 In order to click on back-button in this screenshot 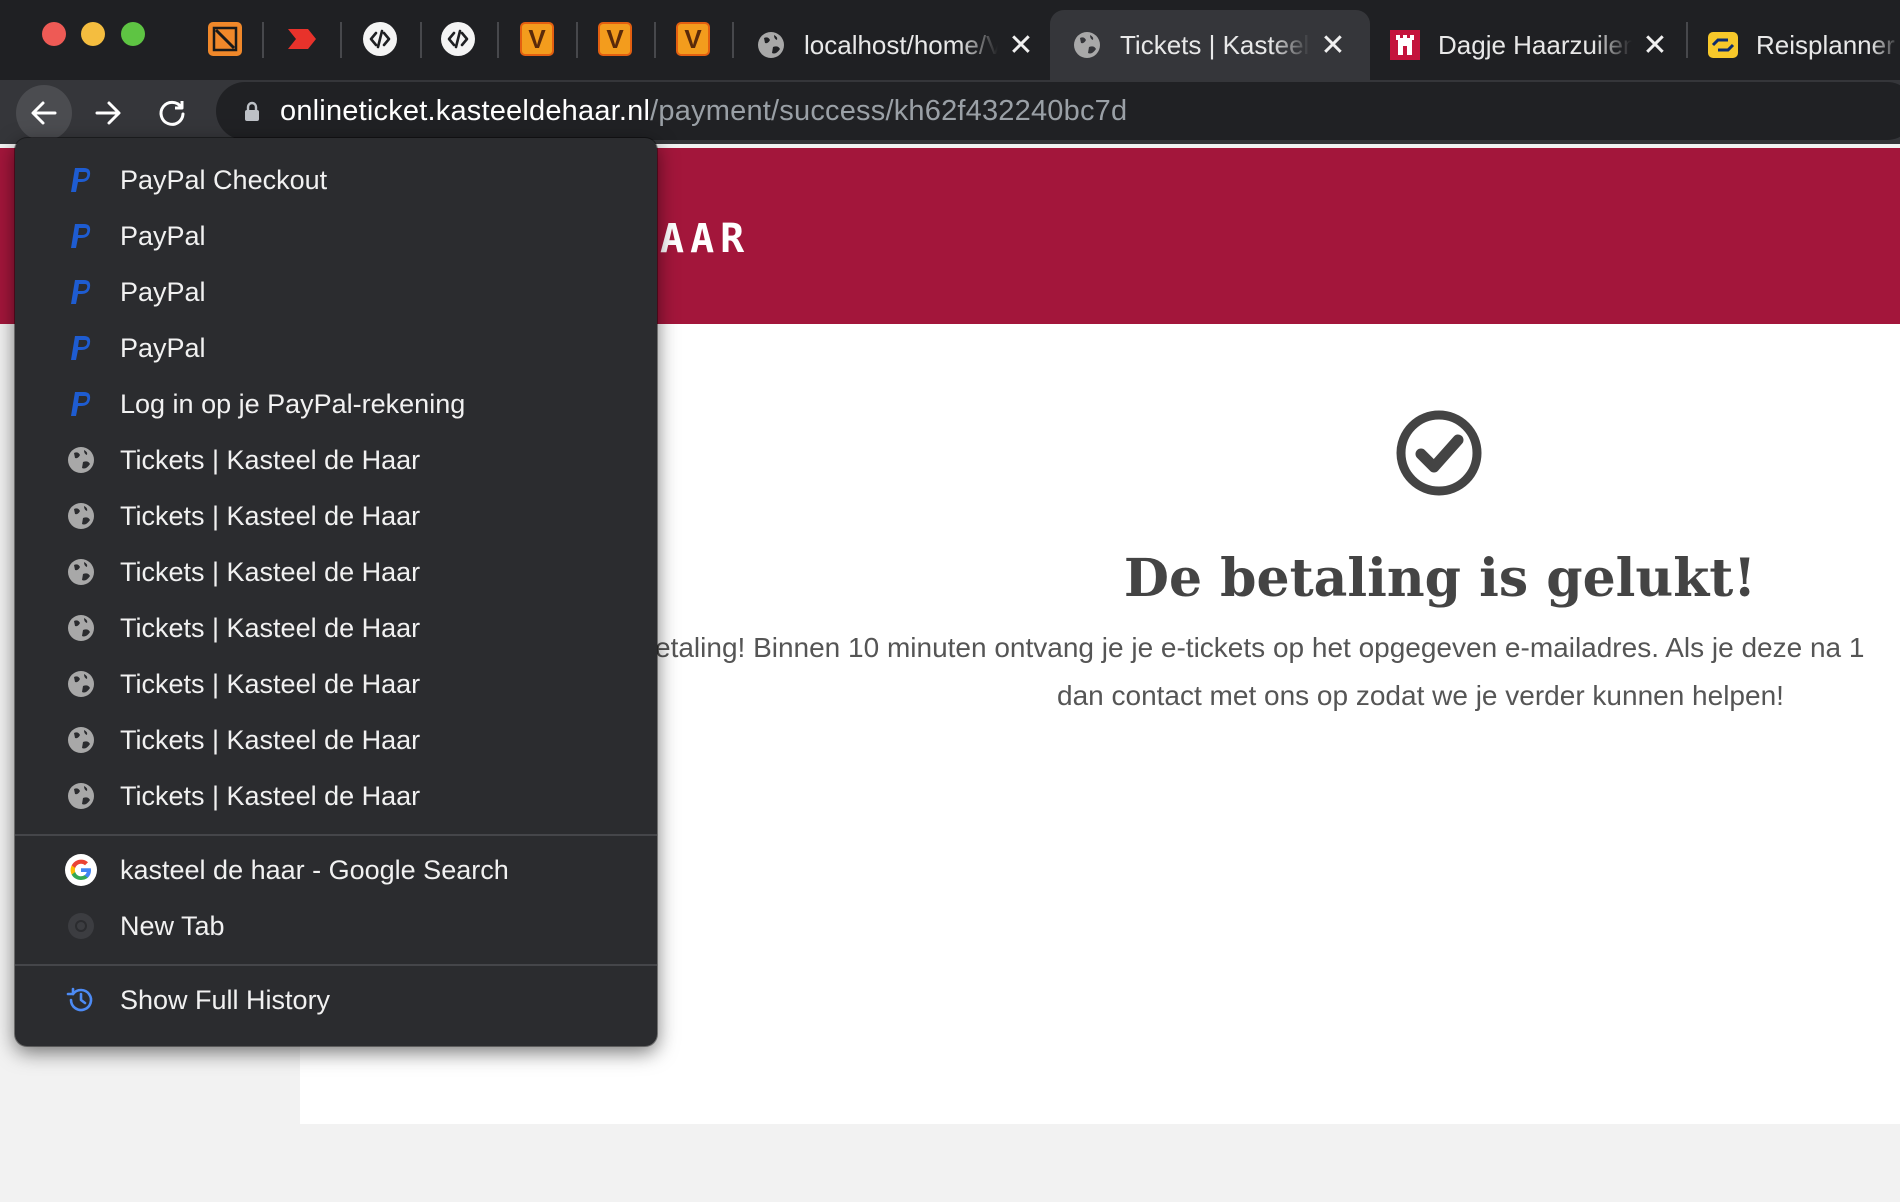, I will do `click(44, 113)`.